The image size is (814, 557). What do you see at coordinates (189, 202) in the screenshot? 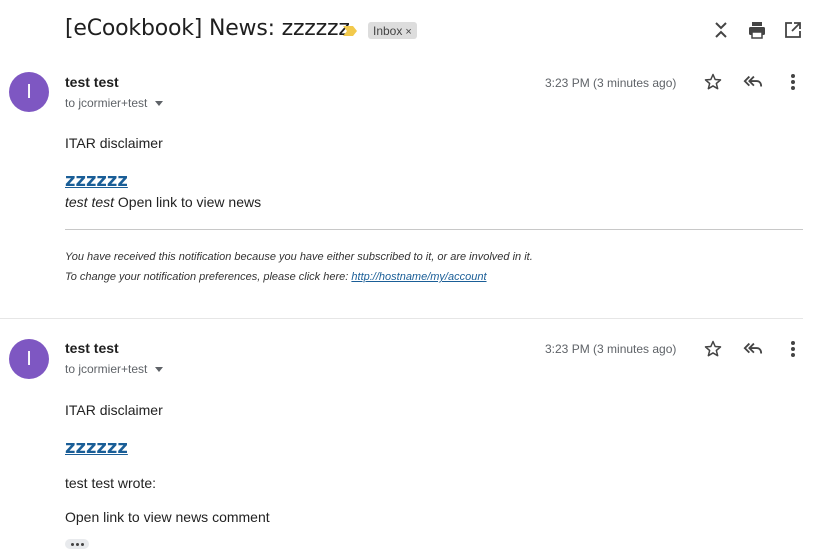
I see `open-link-text: Open link to view news` at bounding box center [189, 202].